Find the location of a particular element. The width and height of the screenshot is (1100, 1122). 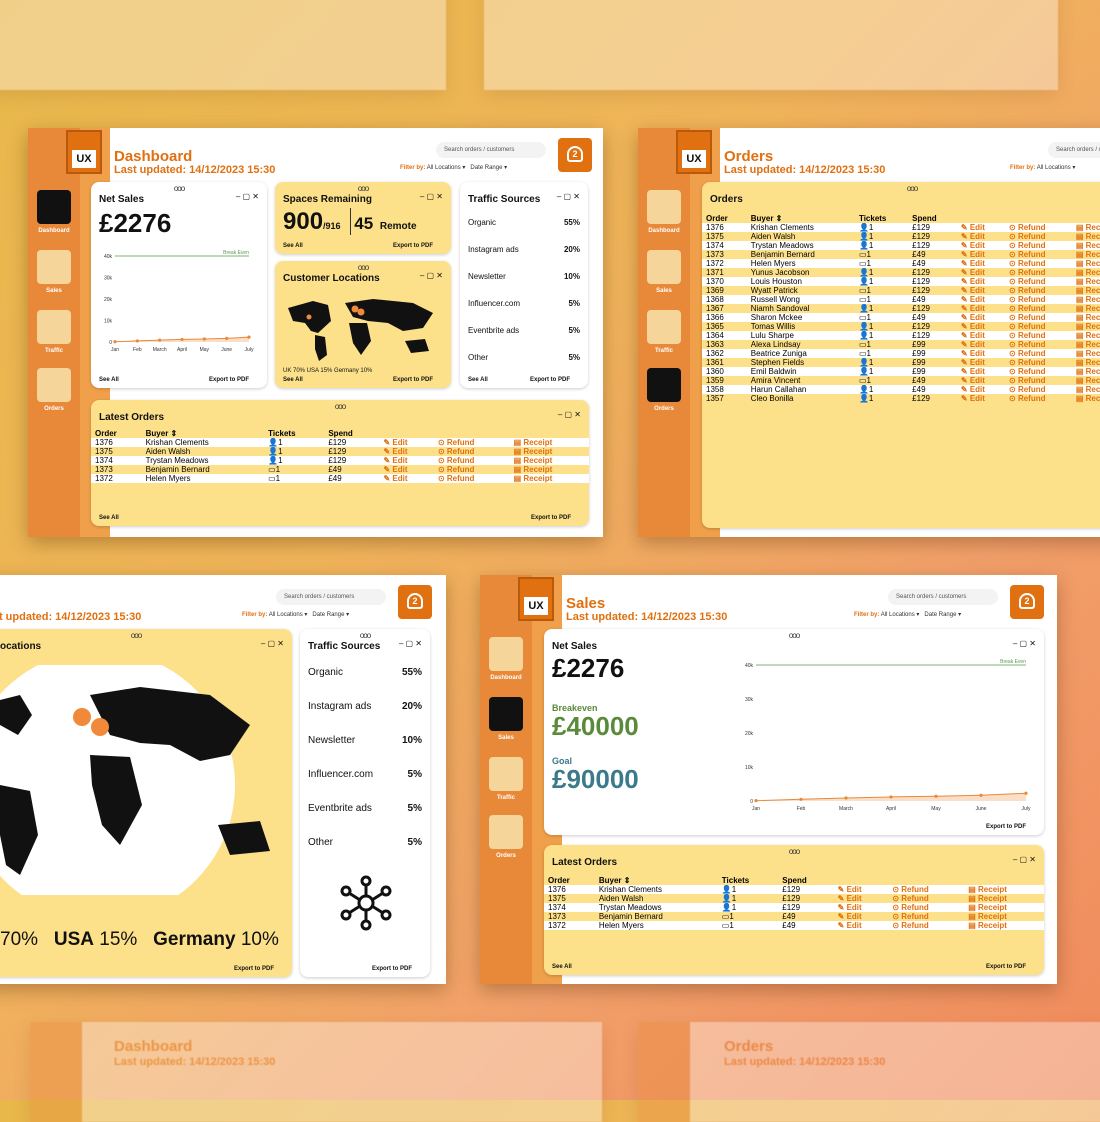

filter-bar: Filter by: All Locations ▾ is located at coordinates (1042, 167).